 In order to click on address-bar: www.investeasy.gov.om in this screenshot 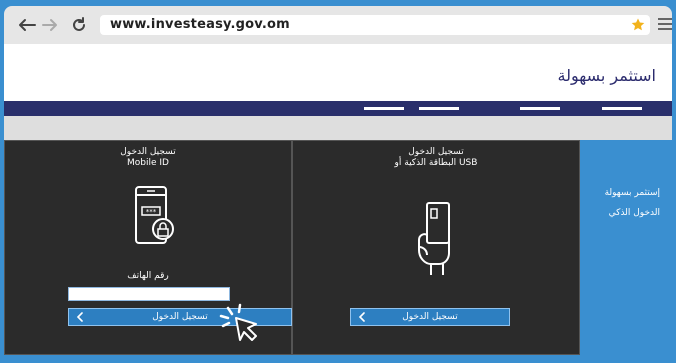, I will do `click(375, 25)`.